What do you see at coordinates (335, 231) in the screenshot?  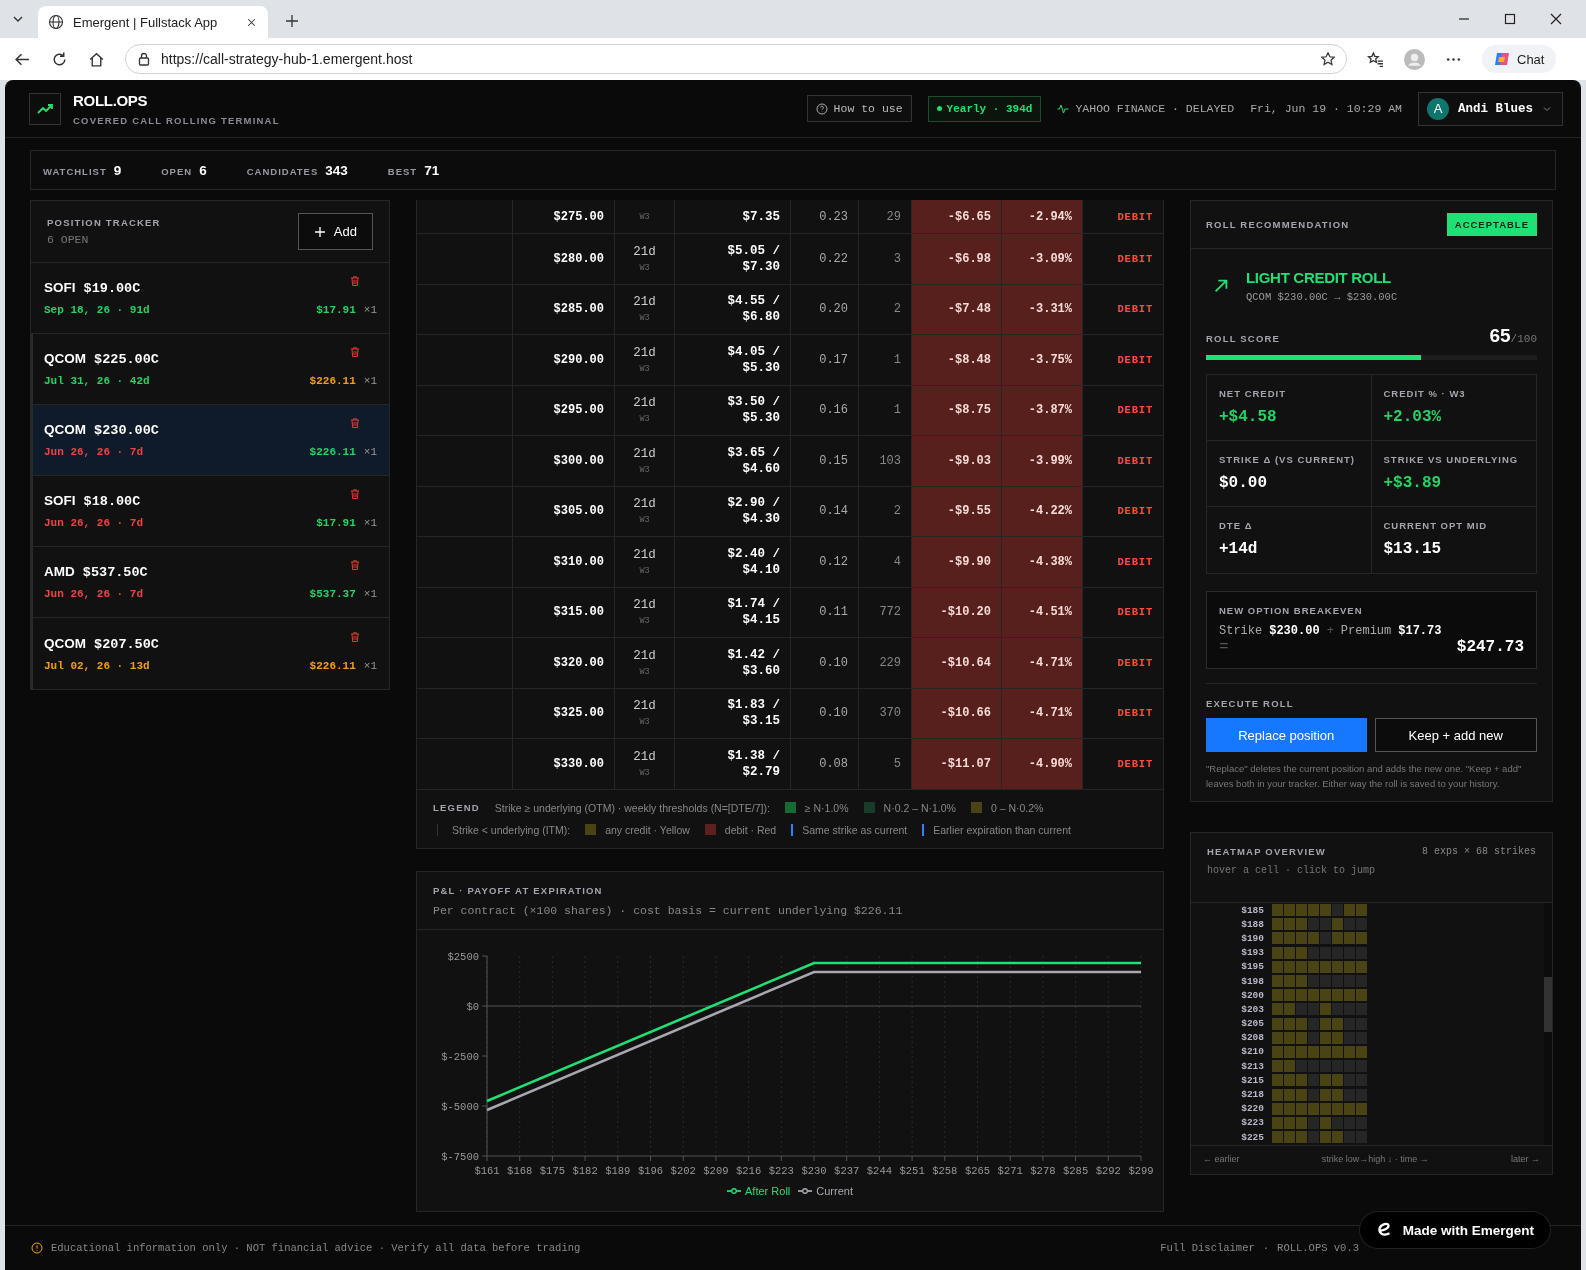 I see `add-button: Add` at bounding box center [335, 231].